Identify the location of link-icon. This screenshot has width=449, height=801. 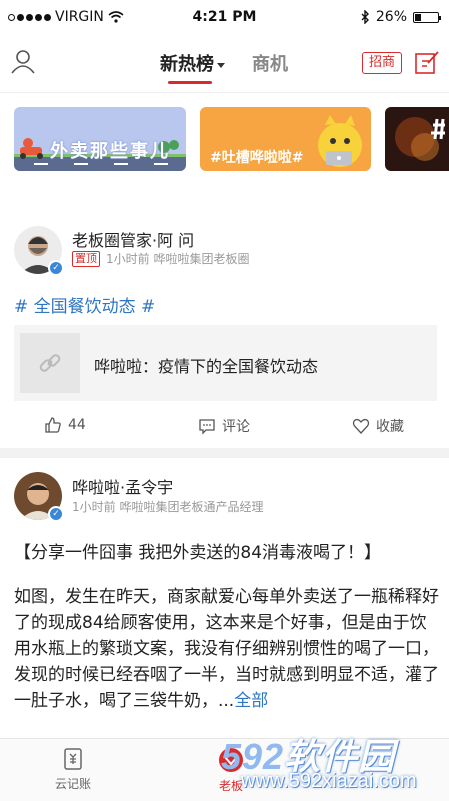
(50, 363).